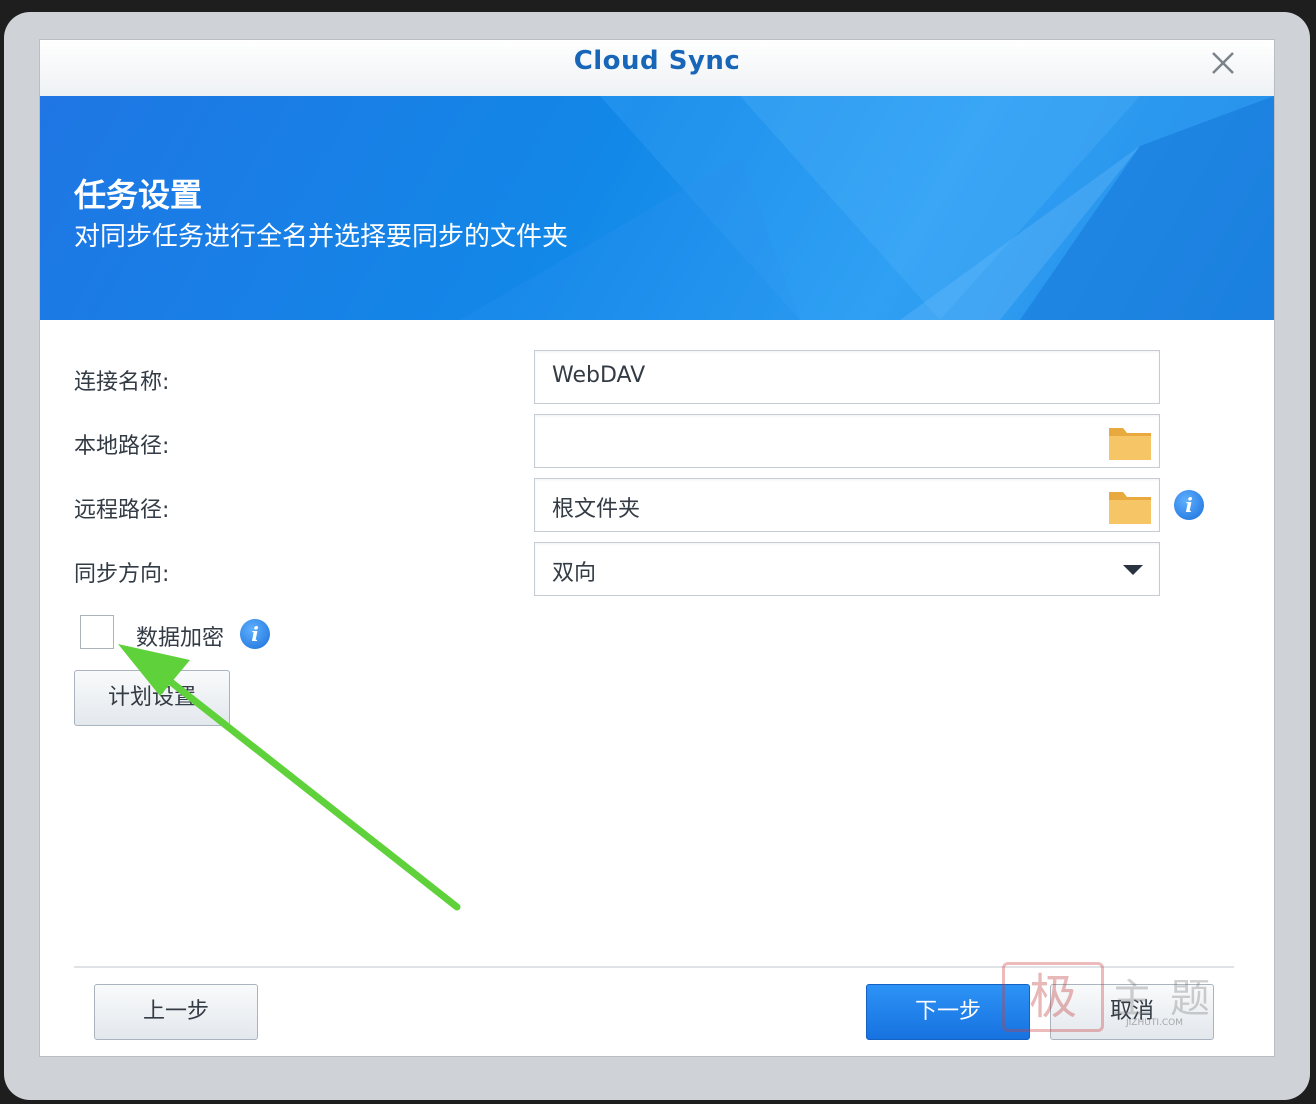 This screenshot has height=1104, width=1316. I want to click on connection-name-label: 连接名称:, so click(122, 382).